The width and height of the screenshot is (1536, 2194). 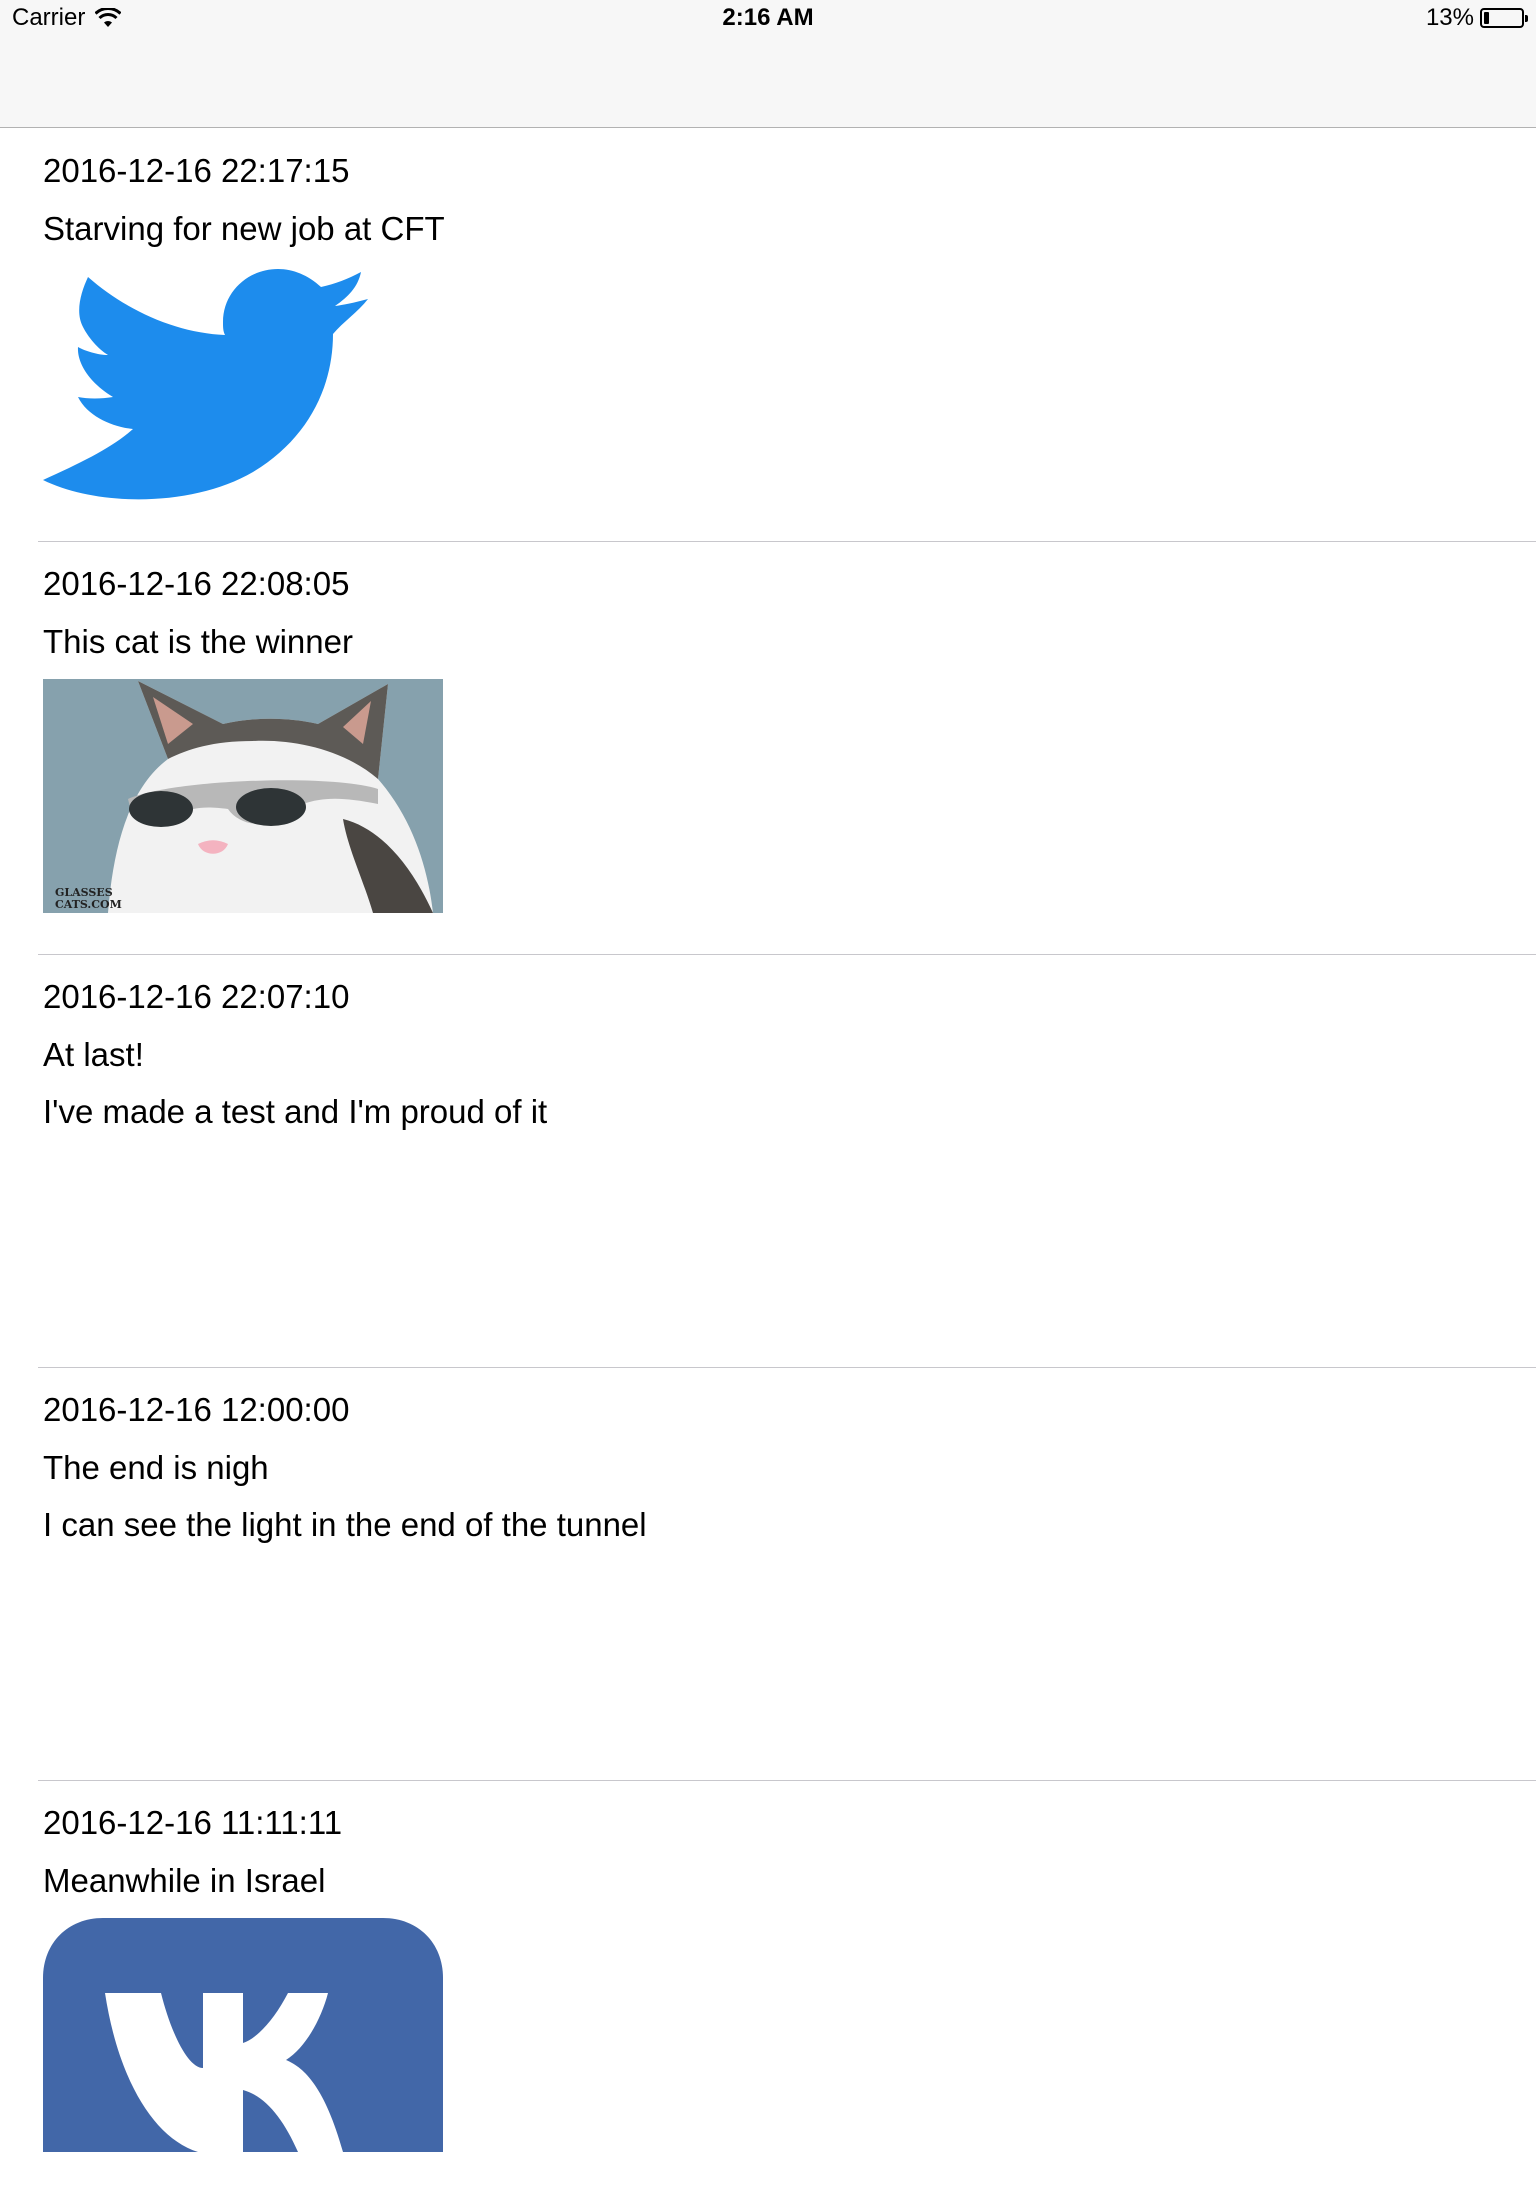 I want to click on battery-percent: 13%, so click(x=1449, y=17).